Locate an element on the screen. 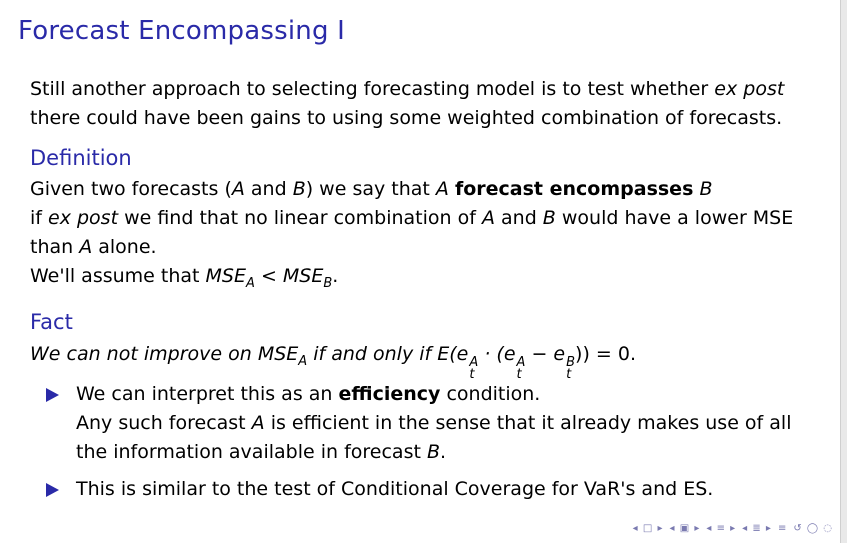  definition-line-3: We'll assume that MSEA < MSEB. is located at coordinates (184, 278).